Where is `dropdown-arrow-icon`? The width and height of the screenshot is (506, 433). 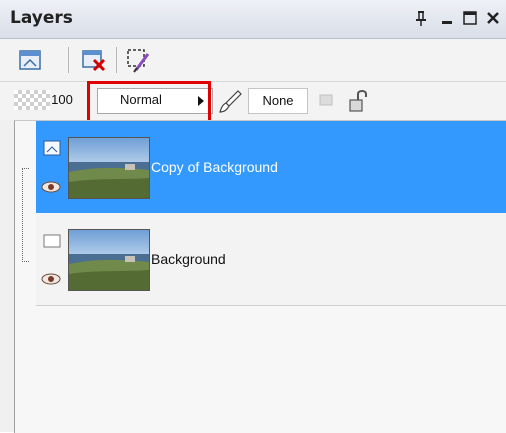
dropdown-arrow-icon is located at coordinates (201, 101).